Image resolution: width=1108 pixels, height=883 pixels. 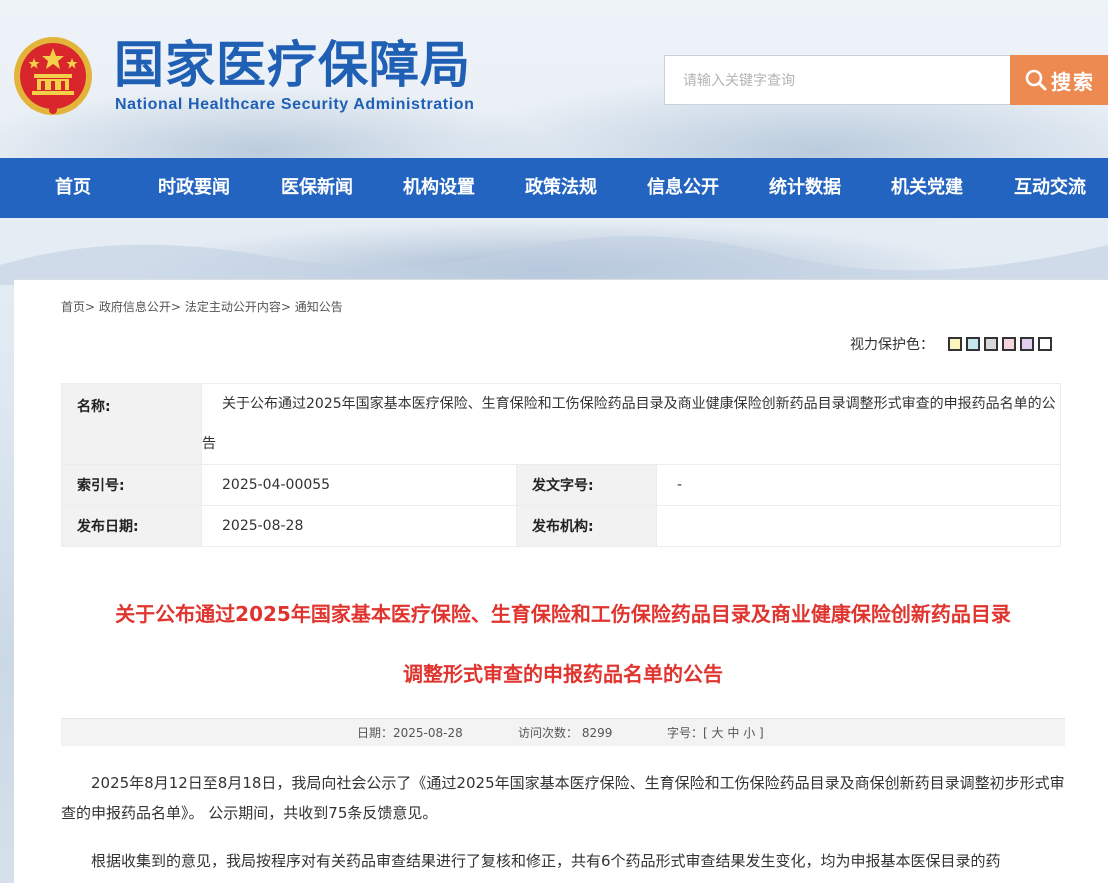 I want to click on nav-item-current-affairs: 时政要闻, so click(x=194, y=188).